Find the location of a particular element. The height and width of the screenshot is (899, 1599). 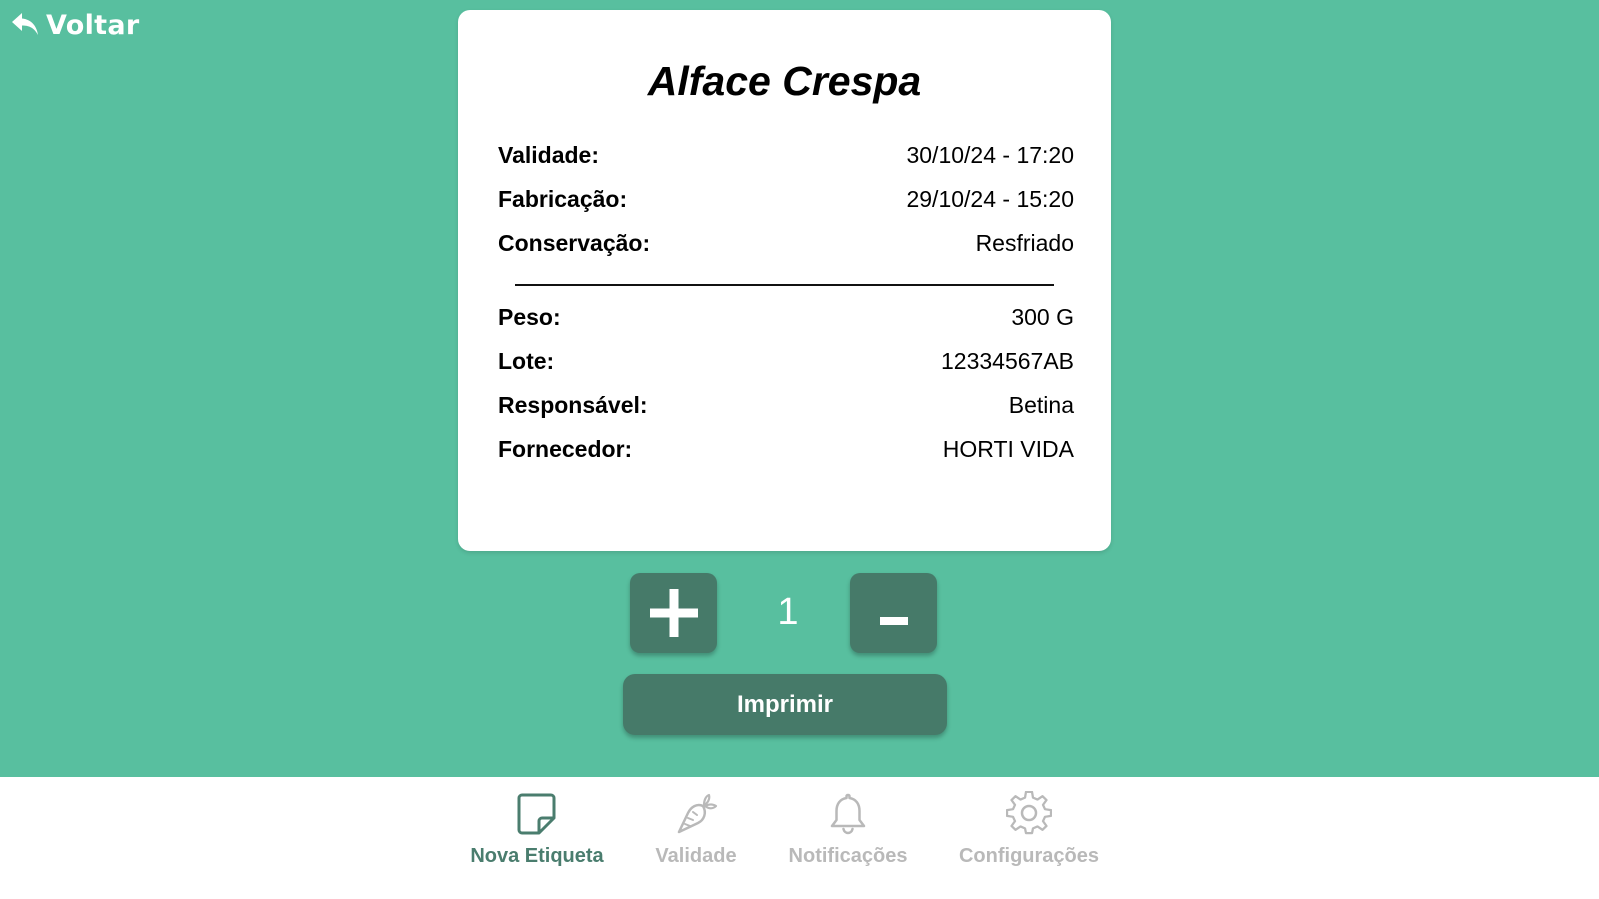

info-key: Validade: is located at coordinates (548, 154).